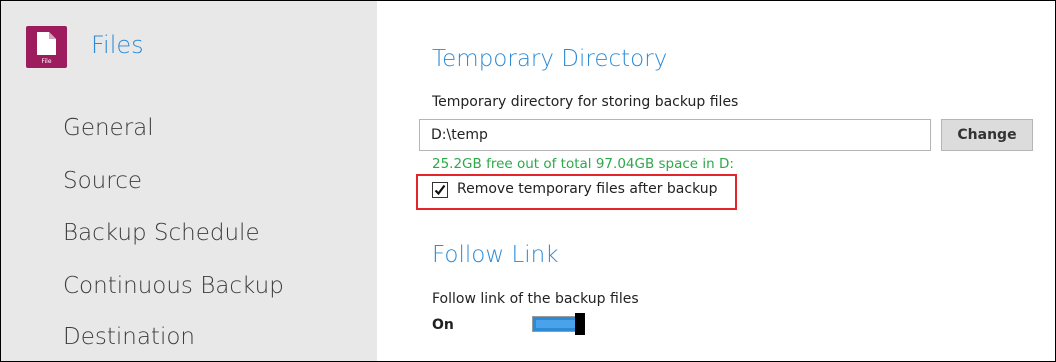 Image resolution: width=1056 pixels, height=362 pixels. I want to click on temporary-directory-input, so click(675, 135).